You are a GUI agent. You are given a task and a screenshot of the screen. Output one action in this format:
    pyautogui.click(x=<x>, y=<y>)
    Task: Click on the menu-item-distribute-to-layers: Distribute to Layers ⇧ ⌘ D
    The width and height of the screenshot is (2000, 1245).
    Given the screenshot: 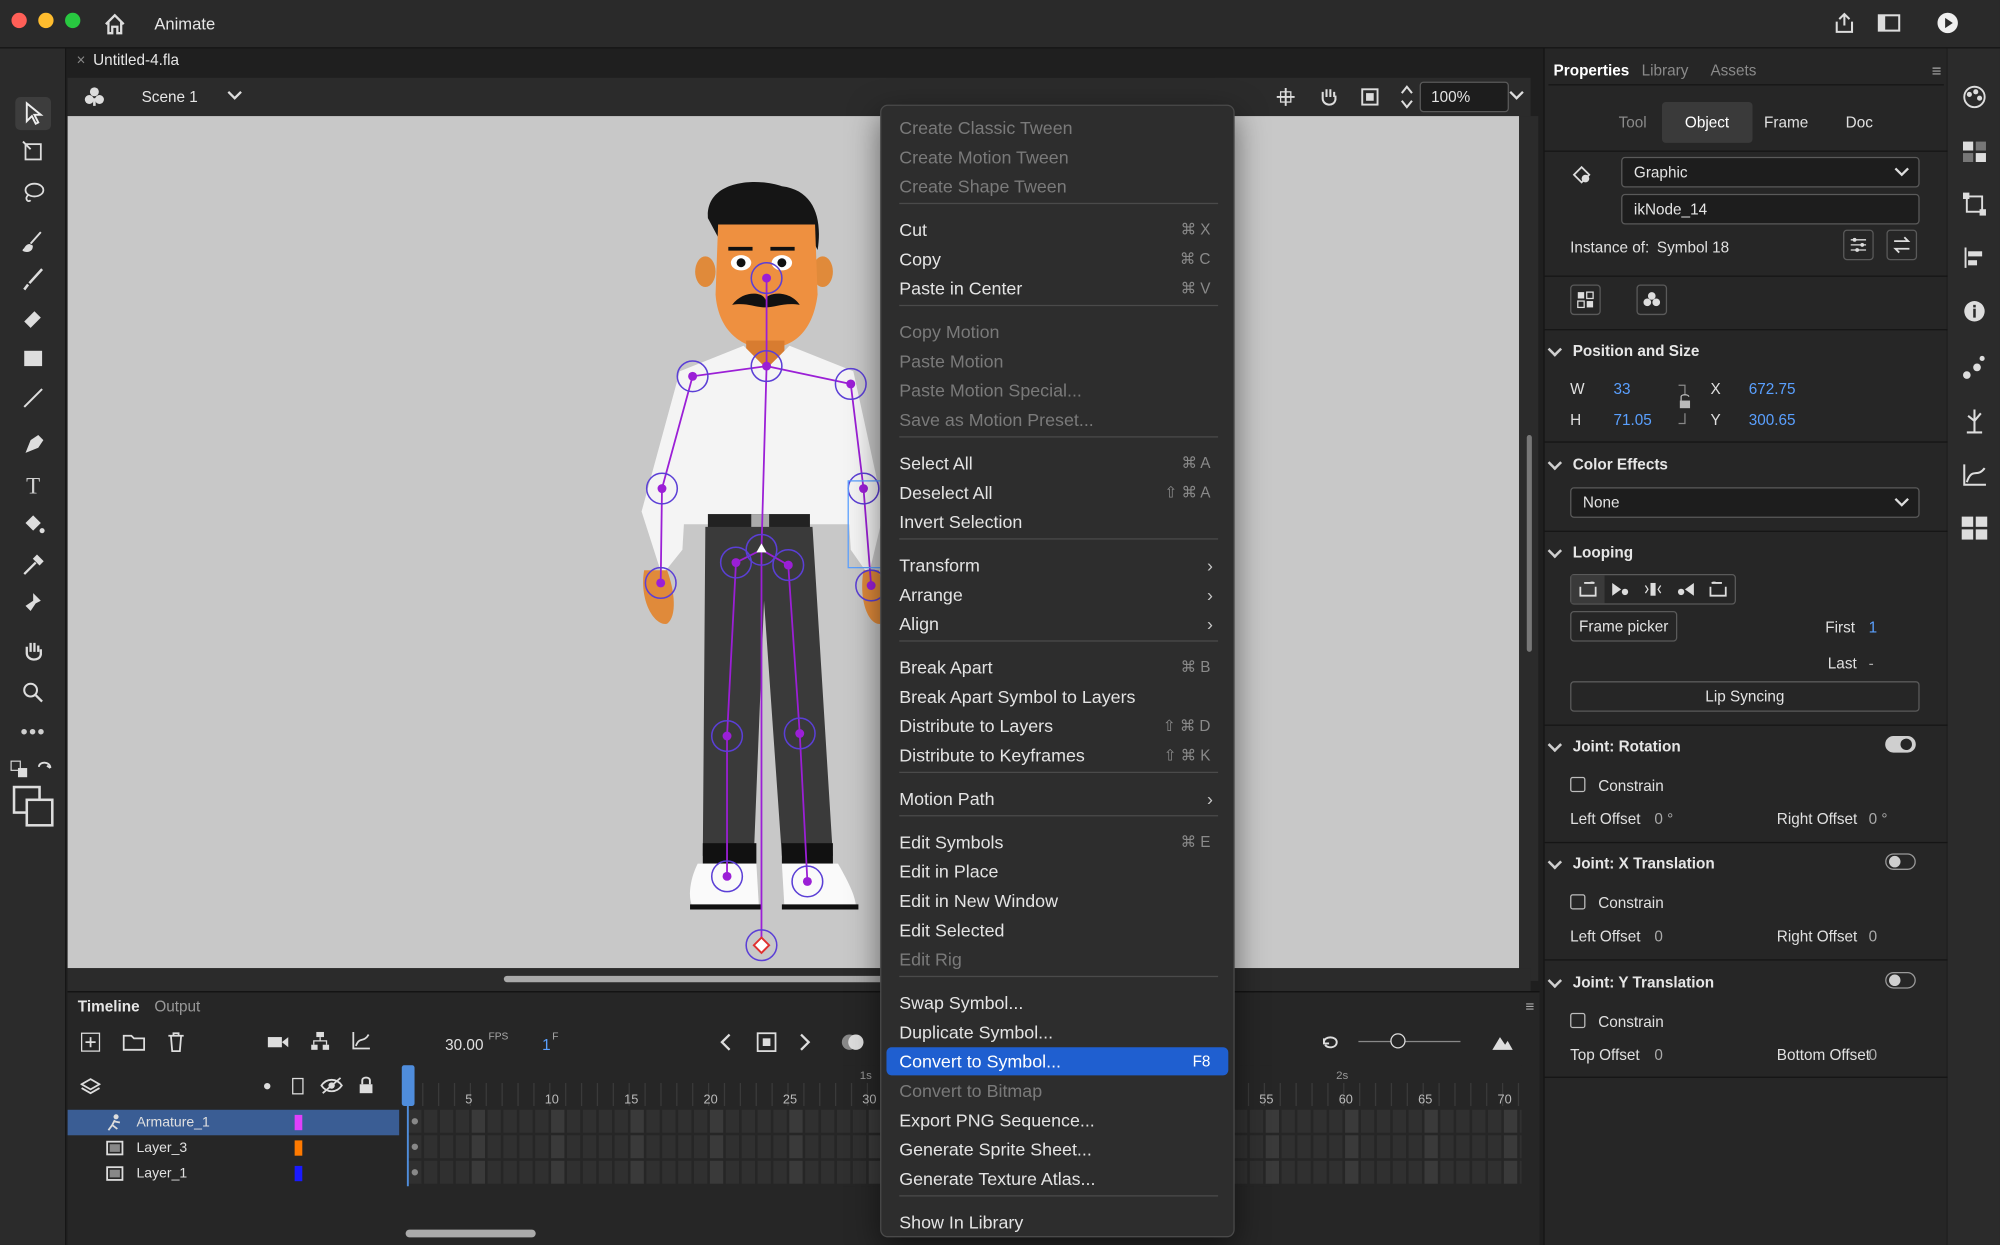 What is the action you would take?
    pyautogui.click(x=1057, y=726)
    